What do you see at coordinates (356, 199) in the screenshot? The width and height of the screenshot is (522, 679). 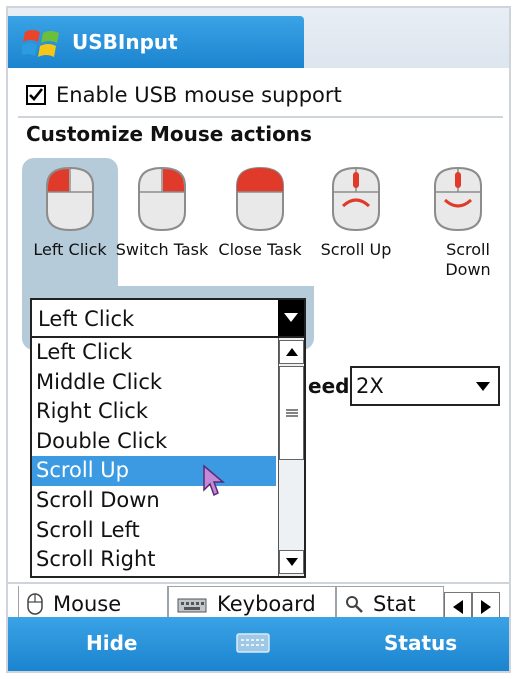 I see `mouse-scroll-up-icon` at bounding box center [356, 199].